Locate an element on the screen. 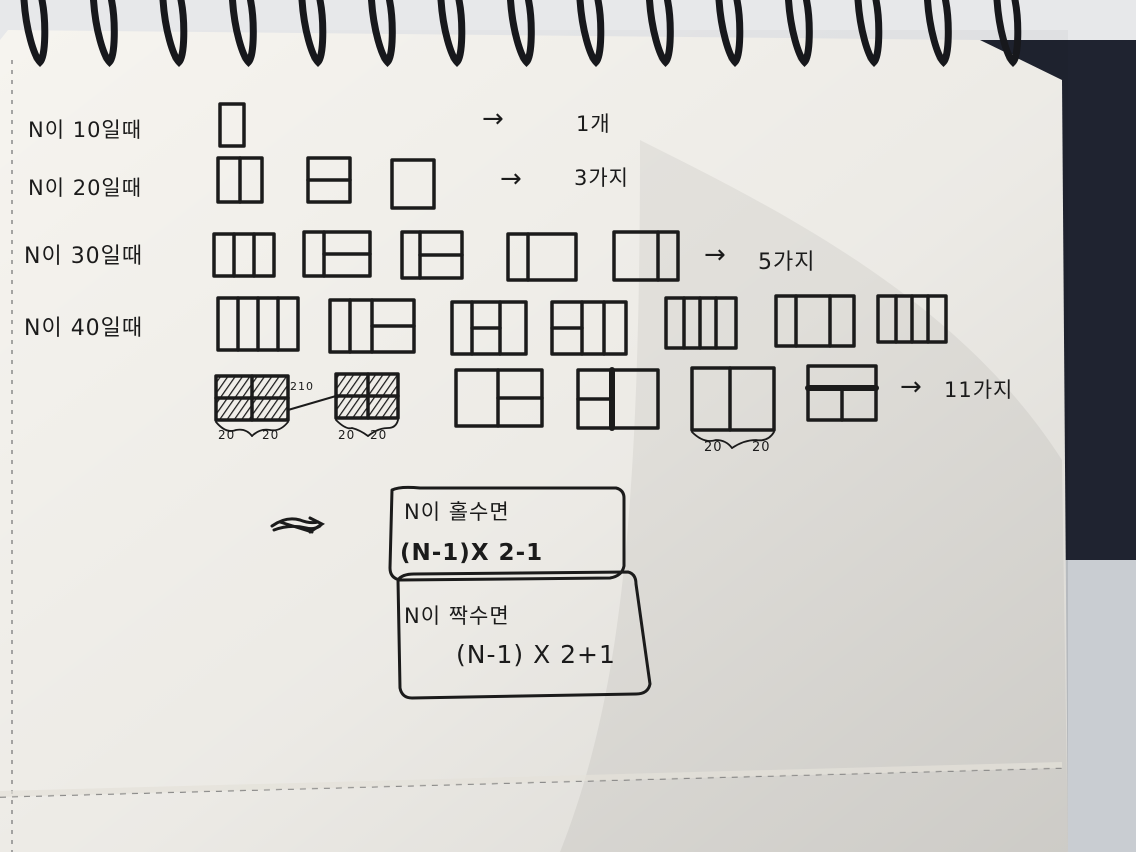 The height and width of the screenshot is (852, 1136). result-n2: 3가지 is located at coordinates (602, 178).